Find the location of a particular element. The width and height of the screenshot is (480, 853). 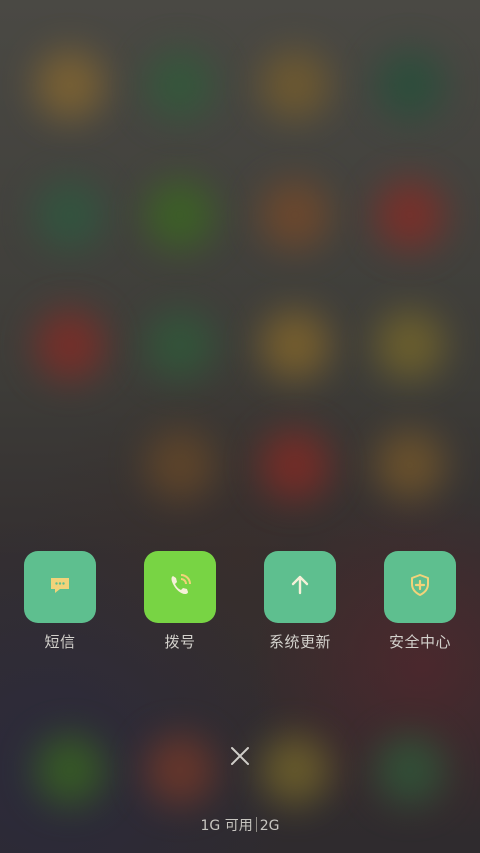

shortcut-label: 短信 is located at coordinates (60, 642).